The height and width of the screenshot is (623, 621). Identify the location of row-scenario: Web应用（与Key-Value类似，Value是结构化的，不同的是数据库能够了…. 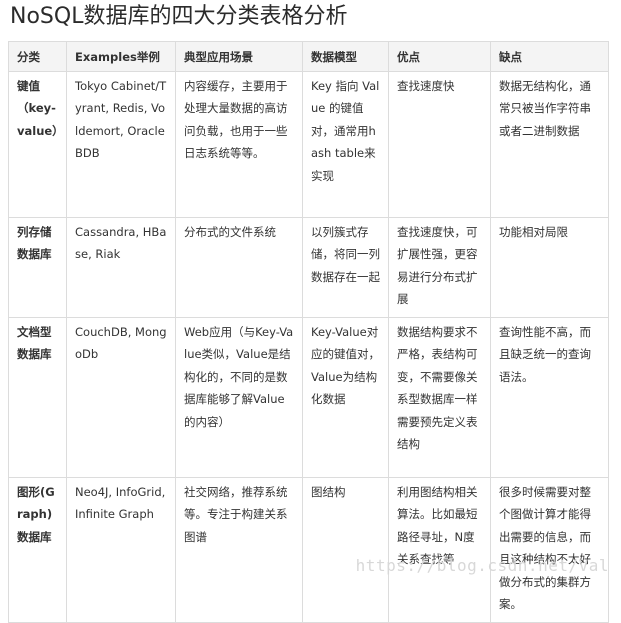
(239, 397).